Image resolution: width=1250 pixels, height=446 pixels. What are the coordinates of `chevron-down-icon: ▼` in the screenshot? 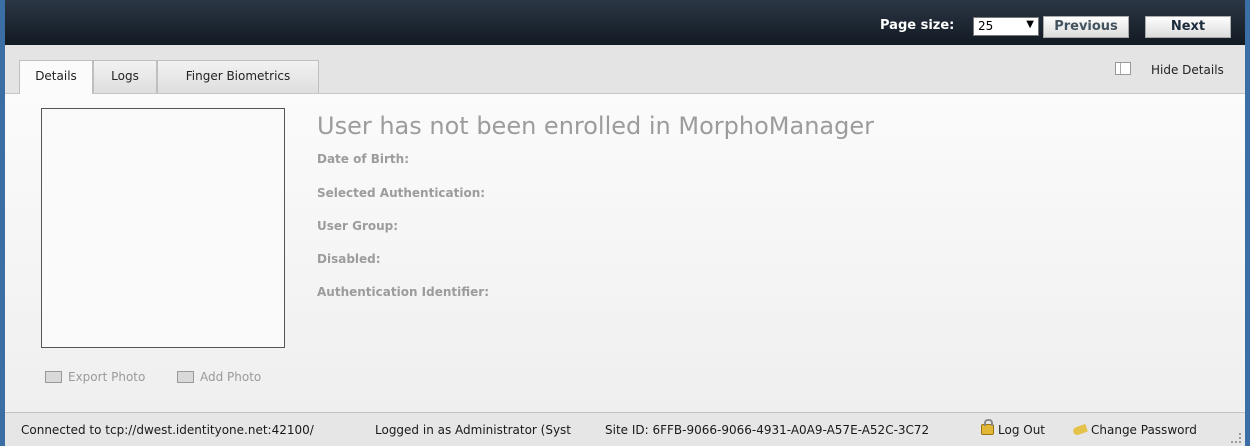 It's located at (1030, 24).